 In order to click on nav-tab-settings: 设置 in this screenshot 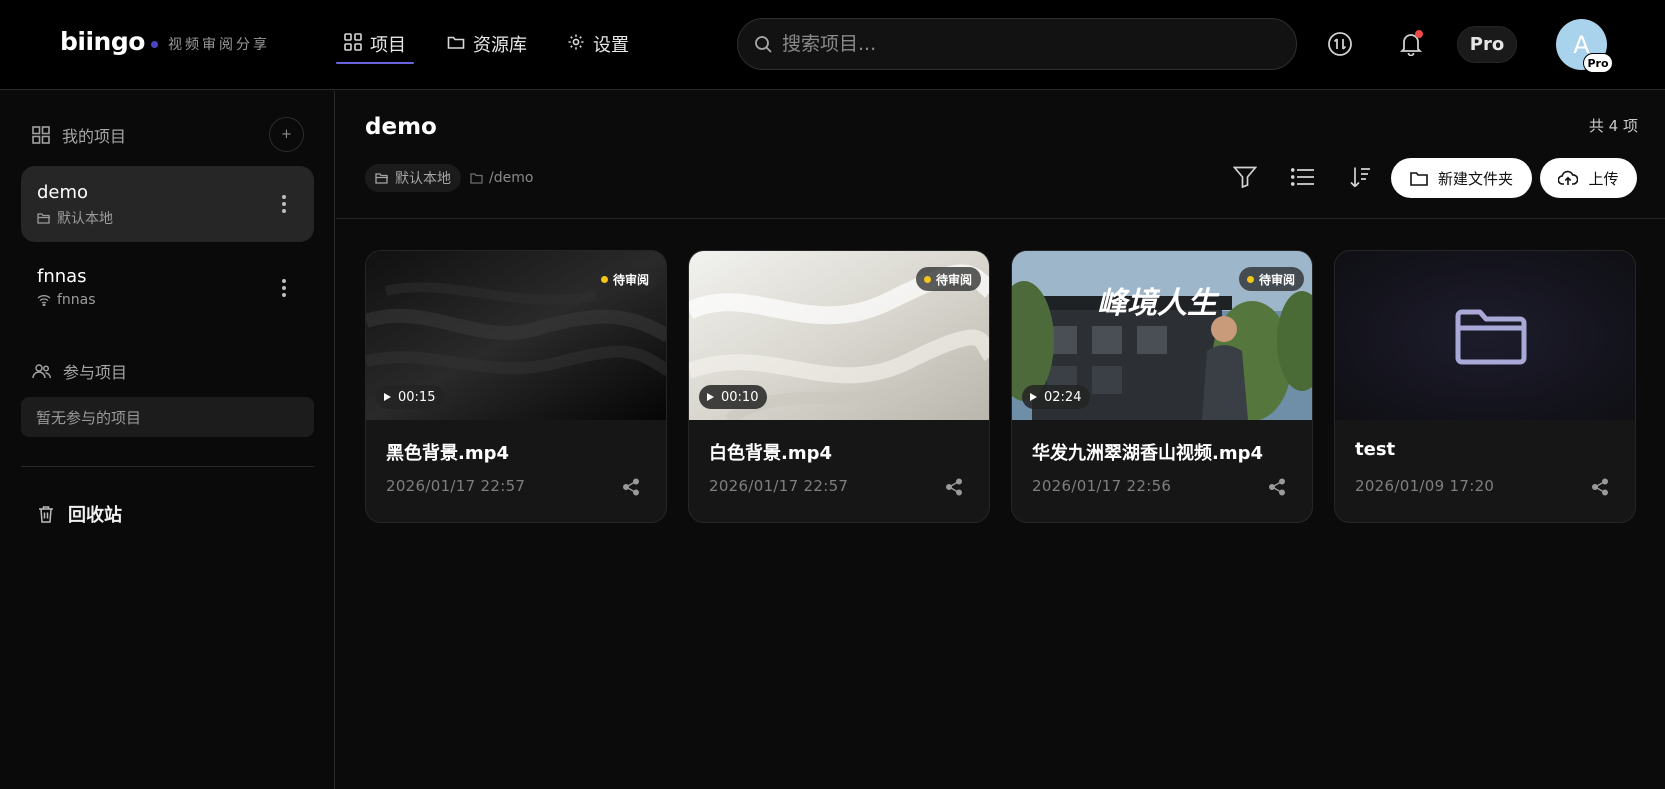, I will do `click(598, 47)`.